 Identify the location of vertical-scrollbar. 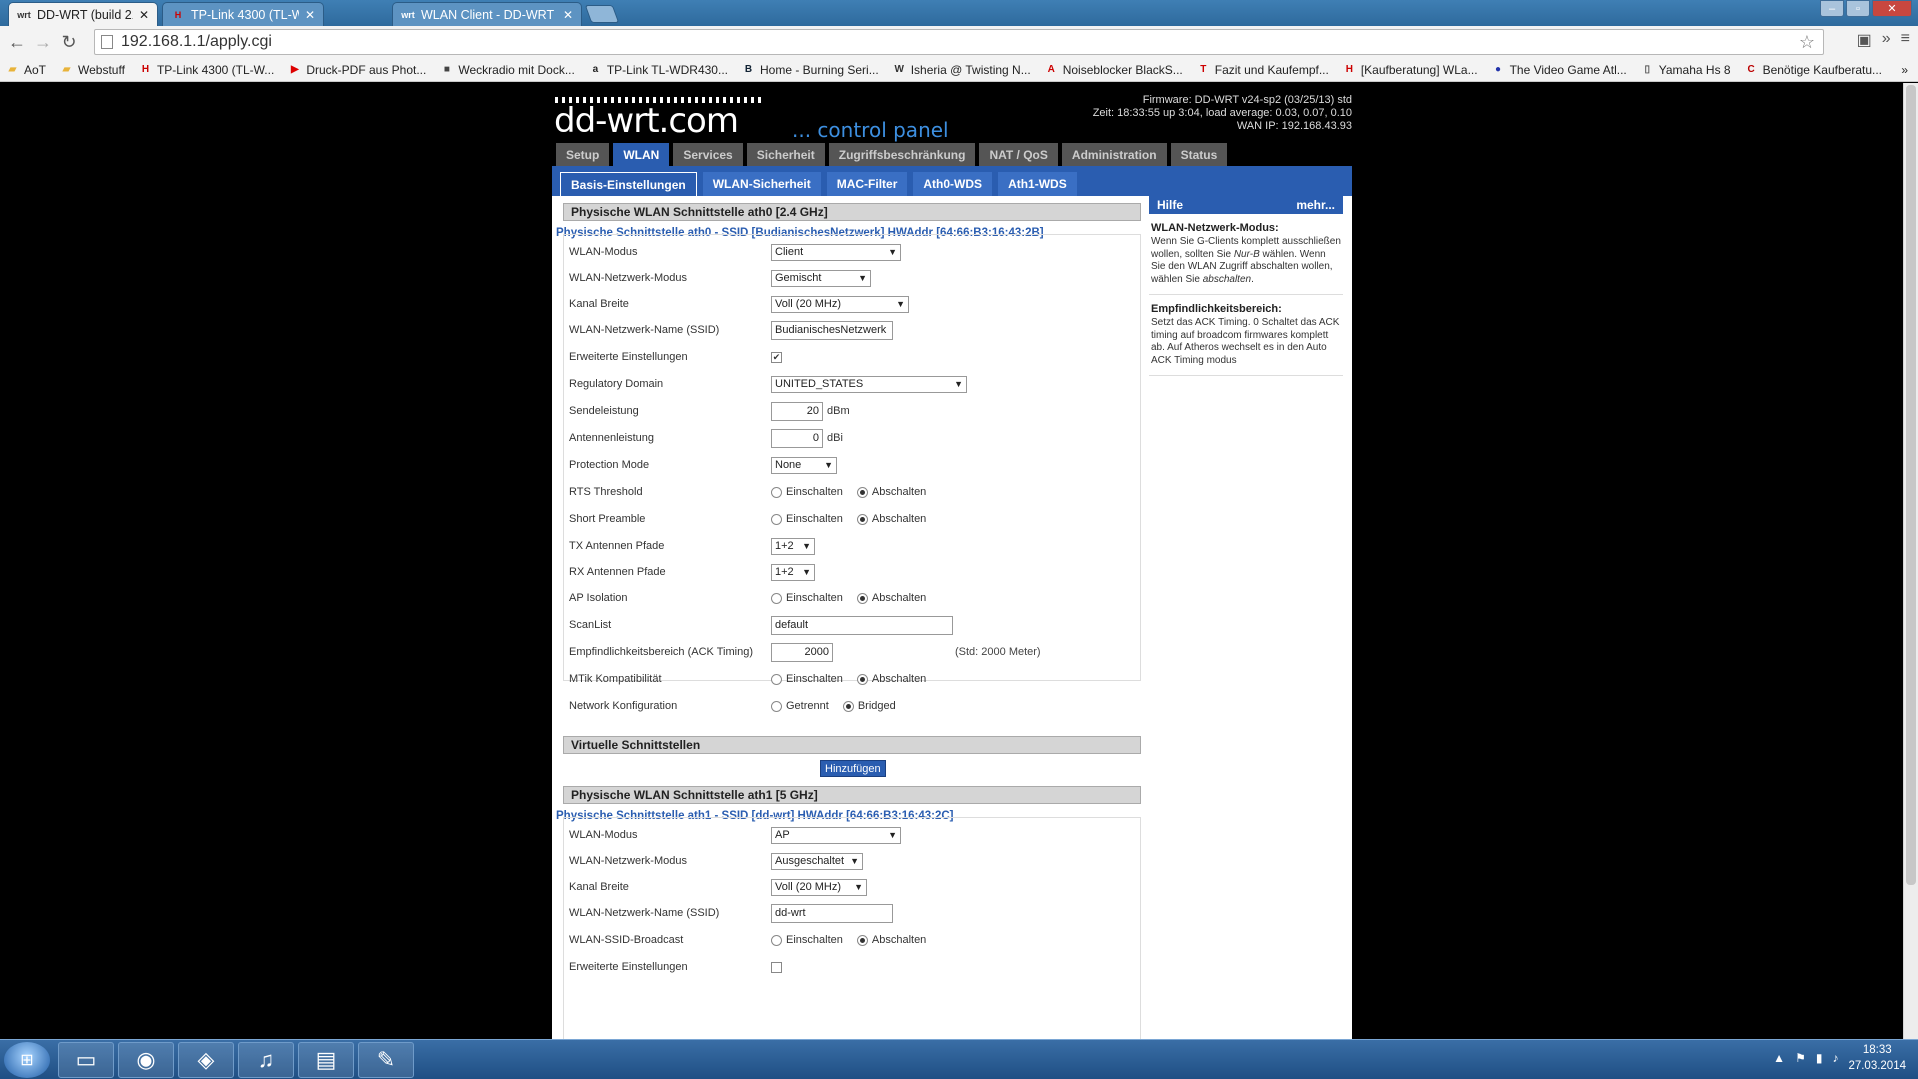
(1910, 561).